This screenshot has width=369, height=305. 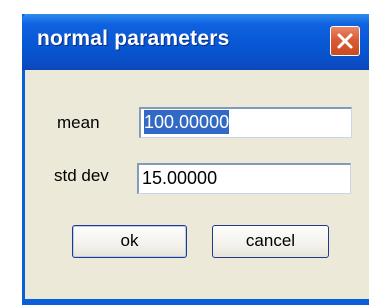 What do you see at coordinates (245, 122) in the screenshot?
I see `mean-input: 100.00000` at bounding box center [245, 122].